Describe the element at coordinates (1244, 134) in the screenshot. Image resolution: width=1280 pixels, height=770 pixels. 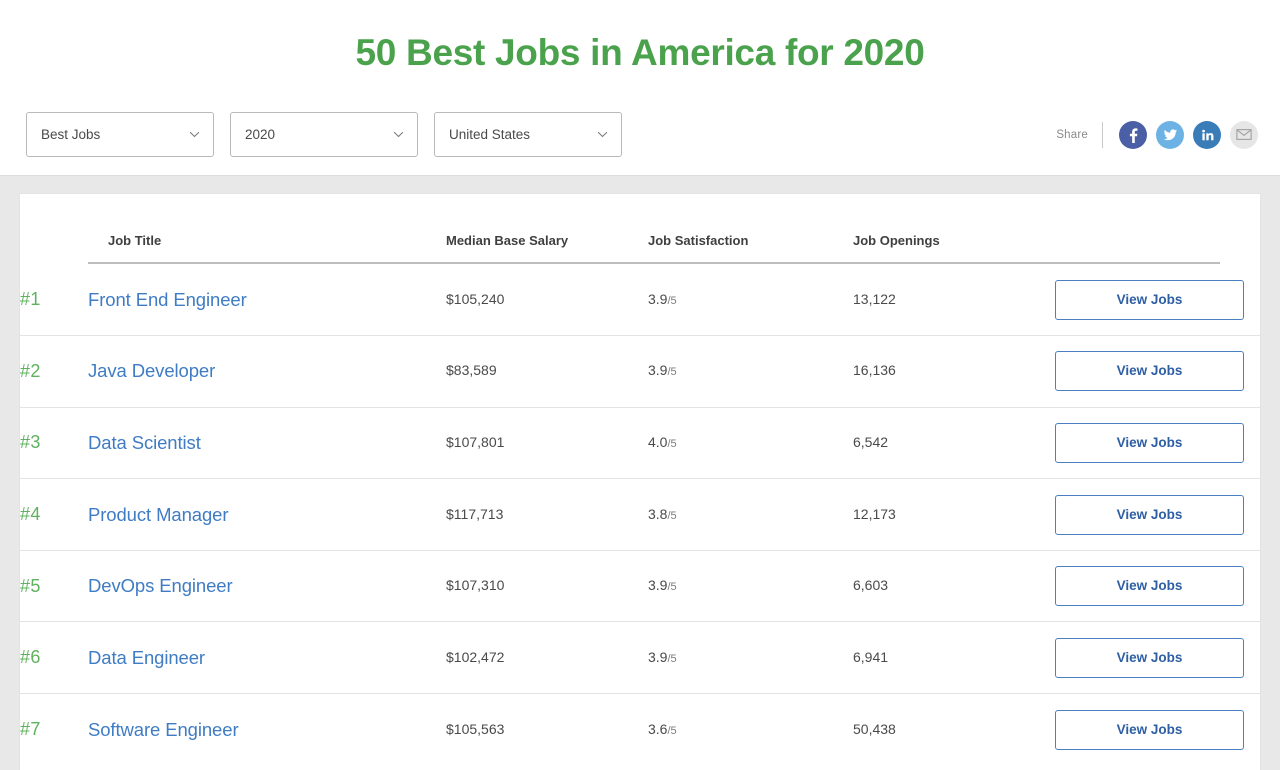
I see `email-icon` at that location.